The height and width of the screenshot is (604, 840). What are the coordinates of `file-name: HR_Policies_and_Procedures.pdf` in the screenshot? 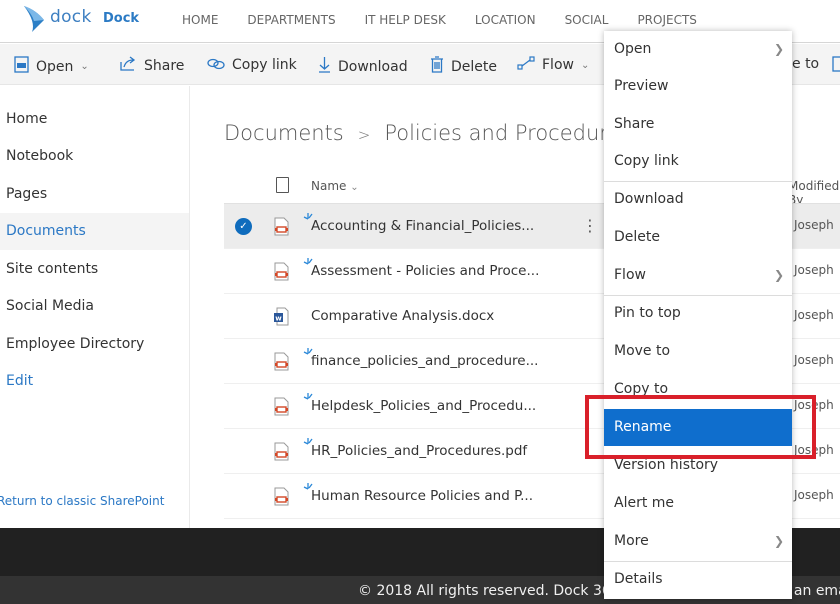 It's located at (419, 451).